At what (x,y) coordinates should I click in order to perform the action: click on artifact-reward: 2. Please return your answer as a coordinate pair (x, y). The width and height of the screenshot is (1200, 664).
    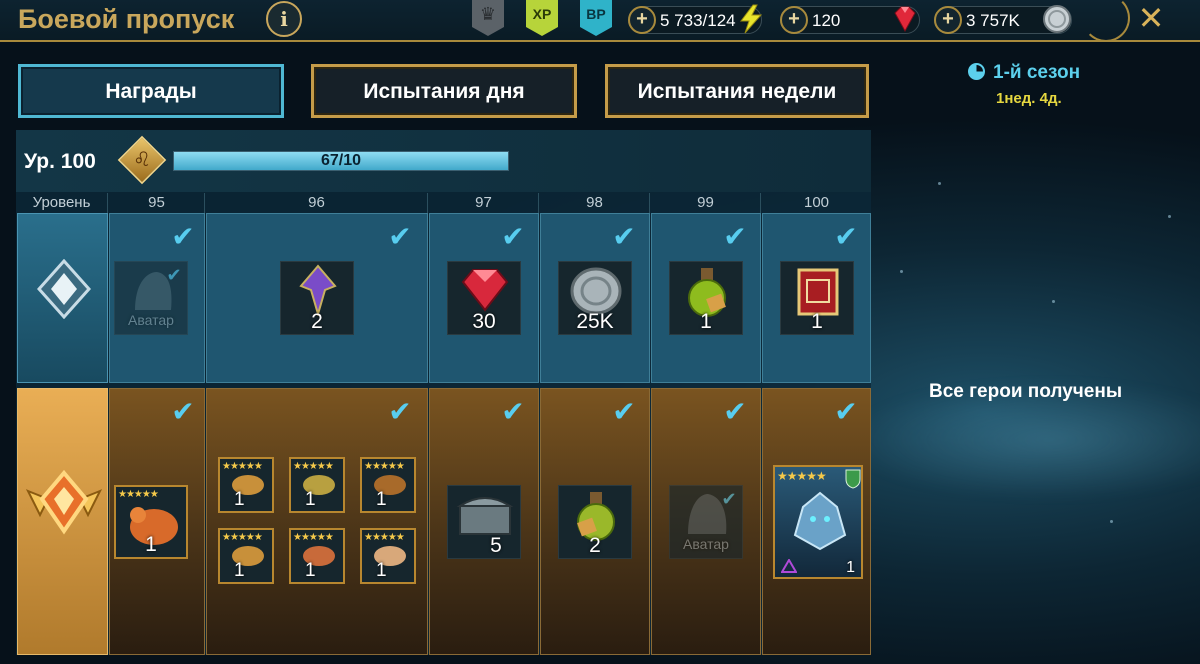
    Looking at the image, I should click on (317, 298).